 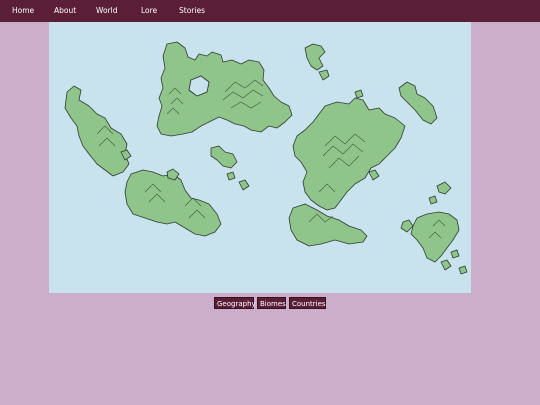 What do you see at coordinates (65, 11) in the screenshot?
I see `nav-about-link: About` at bounding box center [65, 11].